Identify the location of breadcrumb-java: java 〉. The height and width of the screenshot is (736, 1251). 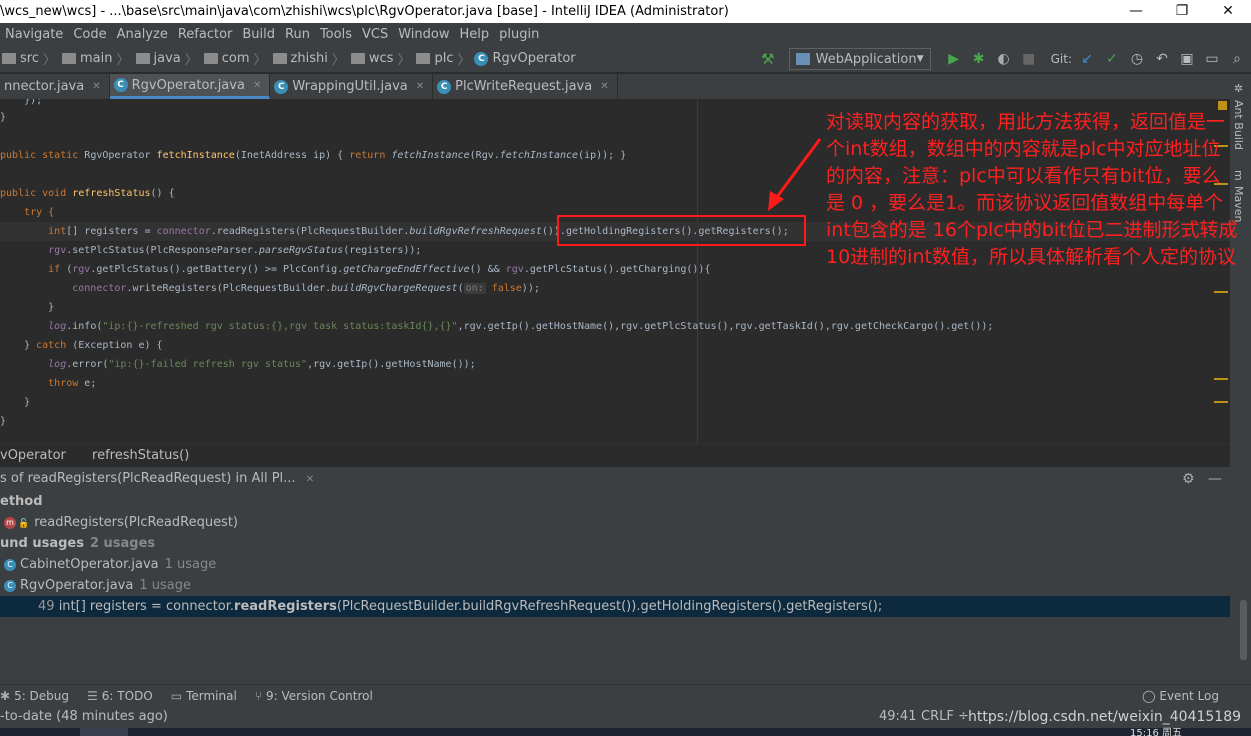
(166, 58).